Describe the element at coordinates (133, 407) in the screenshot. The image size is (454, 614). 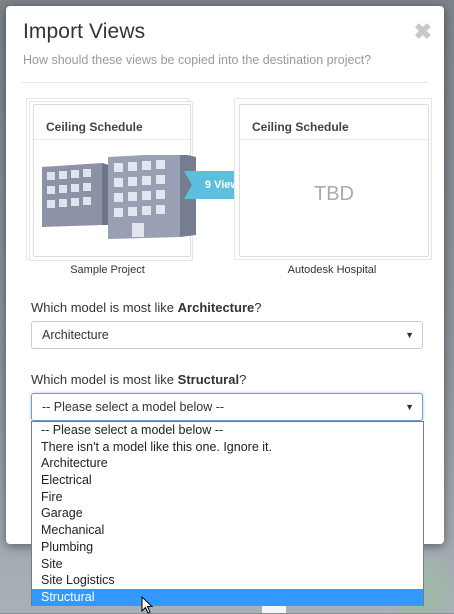
I see `structural-select-value: -- Please select a model below --` at that location.